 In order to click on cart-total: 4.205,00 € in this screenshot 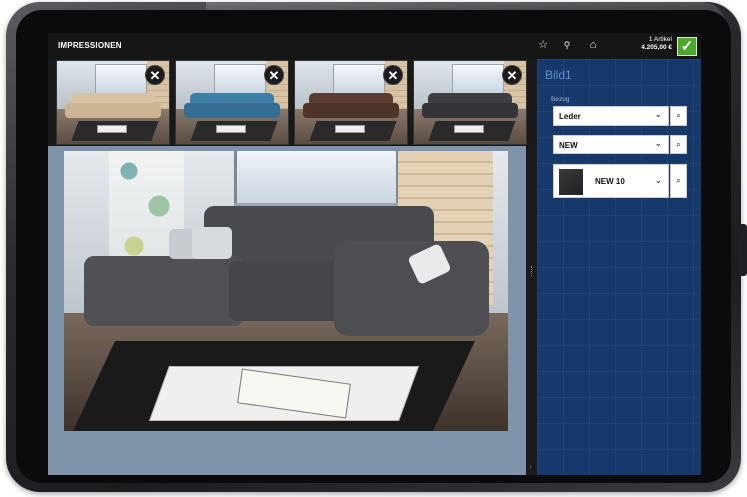, I will do `click(656, 47)`.